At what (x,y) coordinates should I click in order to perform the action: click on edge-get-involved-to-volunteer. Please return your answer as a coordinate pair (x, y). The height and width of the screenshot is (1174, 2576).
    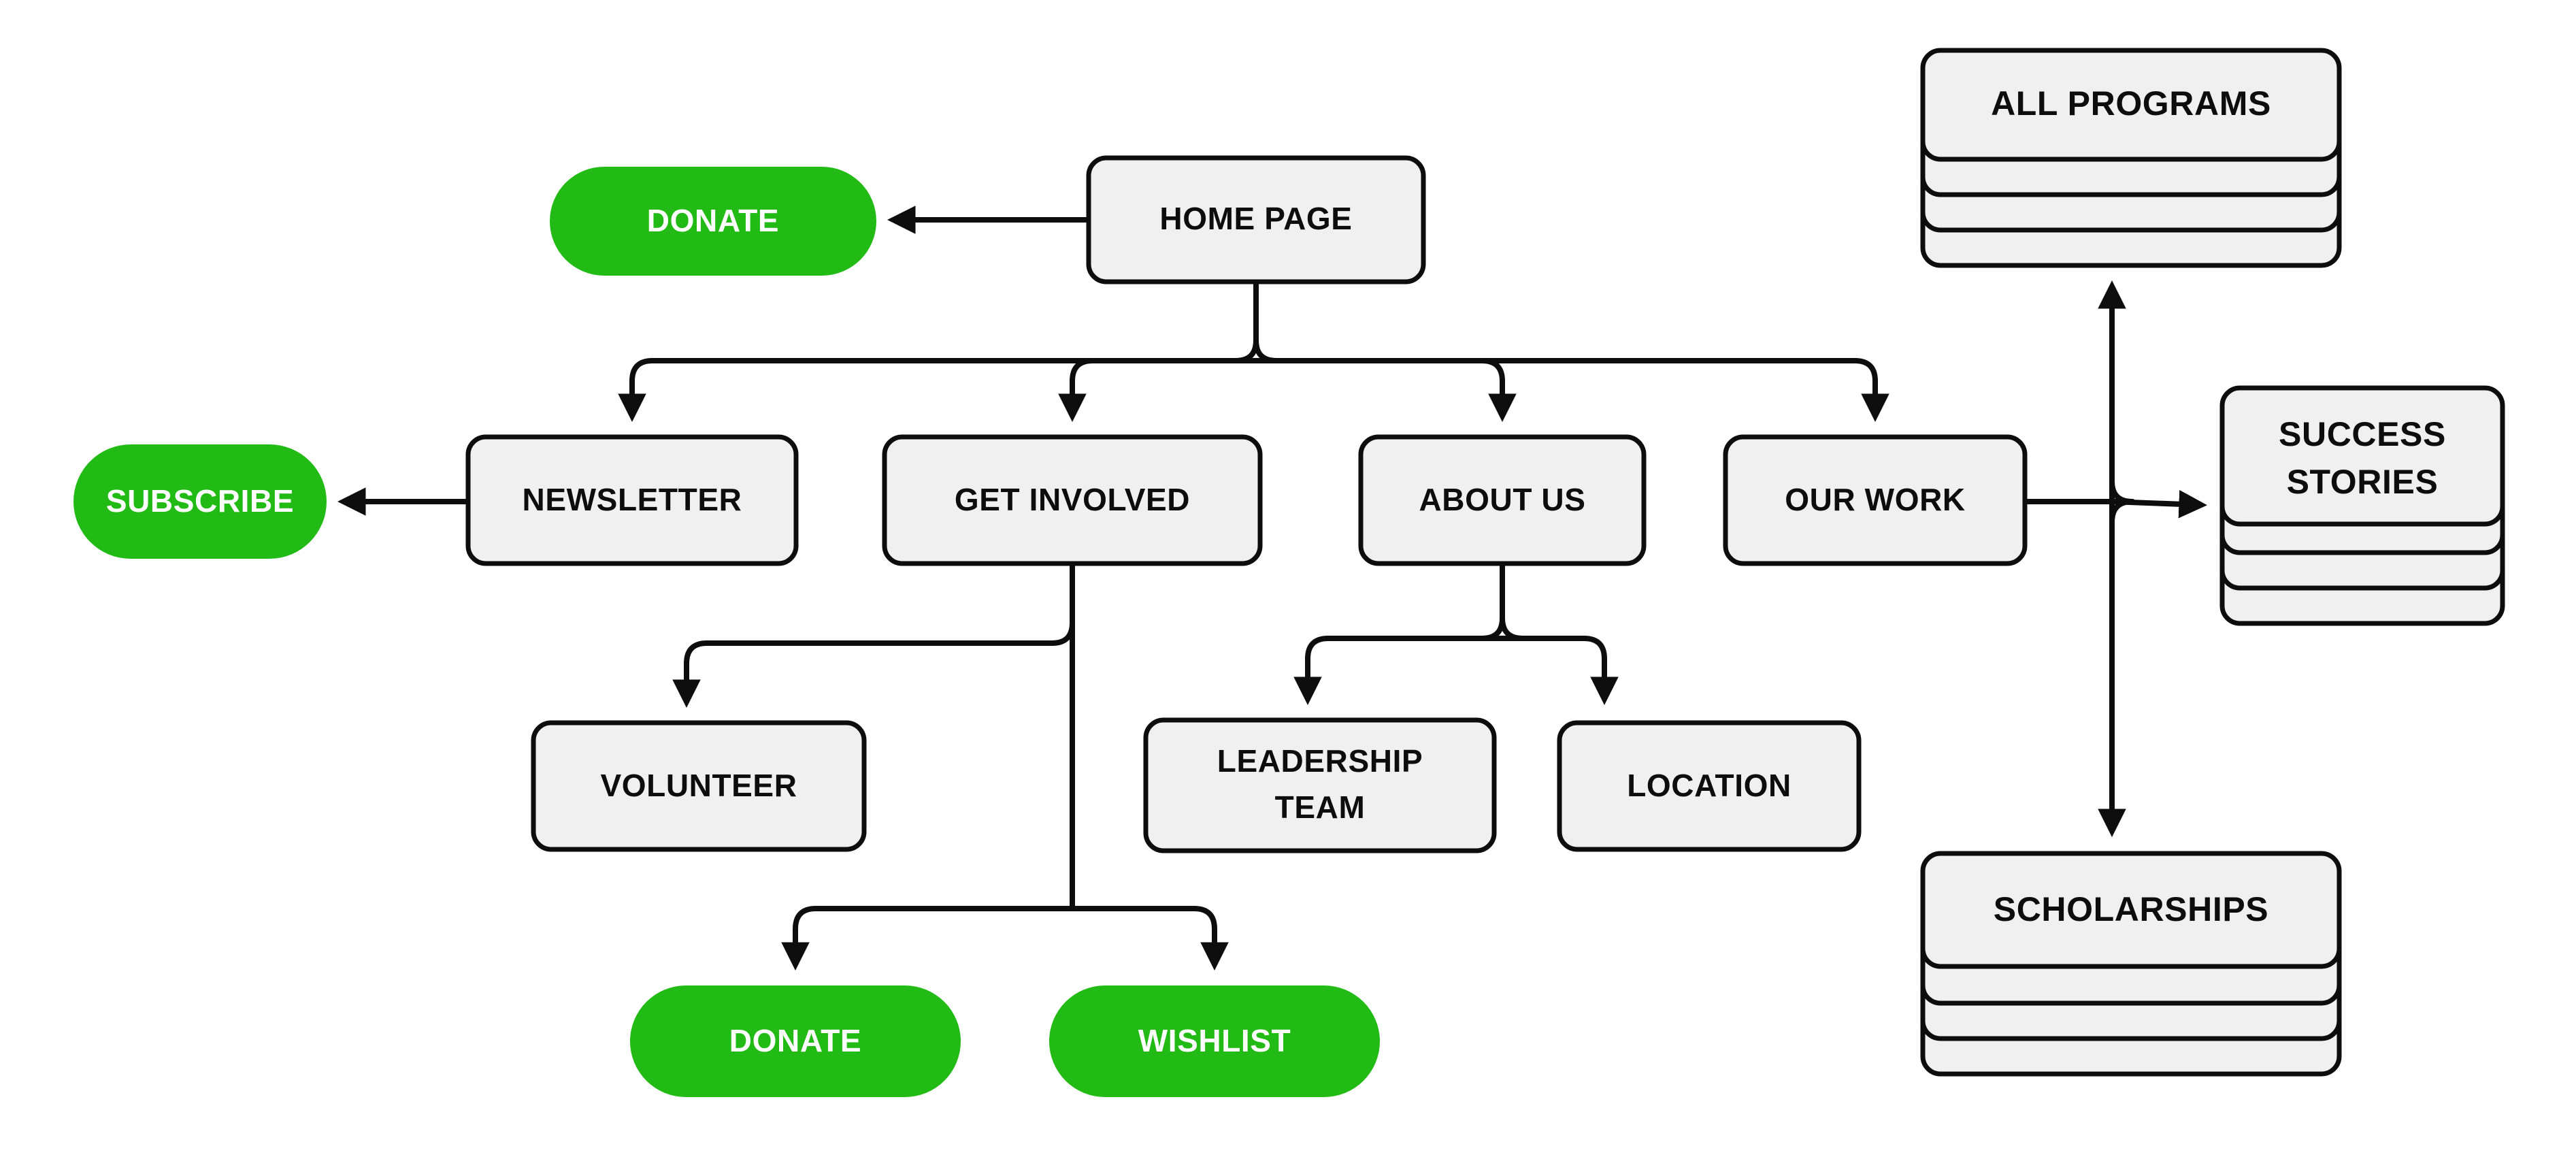
    Looking at the image, I should click on (874, 665).